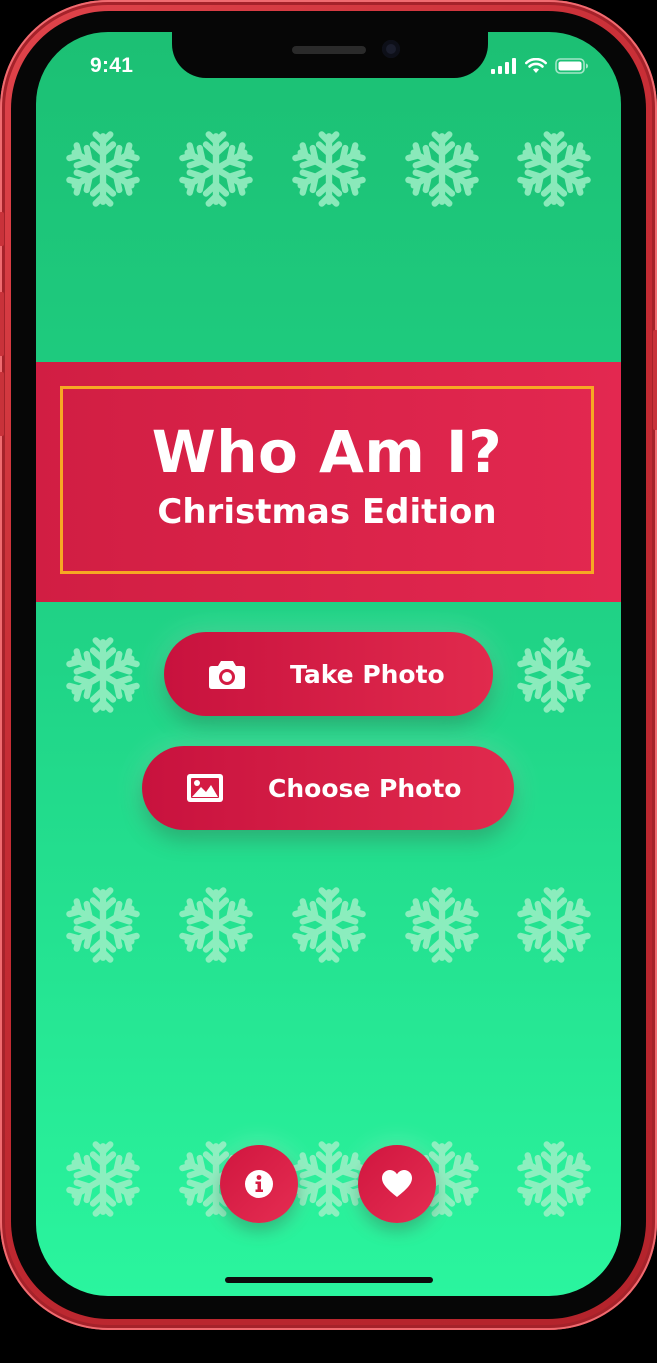  What do you see at coordinates (327, 512) in the screenshot?
I see `app-subtitle: Christmas Edition` at bounding box center [327, 512].